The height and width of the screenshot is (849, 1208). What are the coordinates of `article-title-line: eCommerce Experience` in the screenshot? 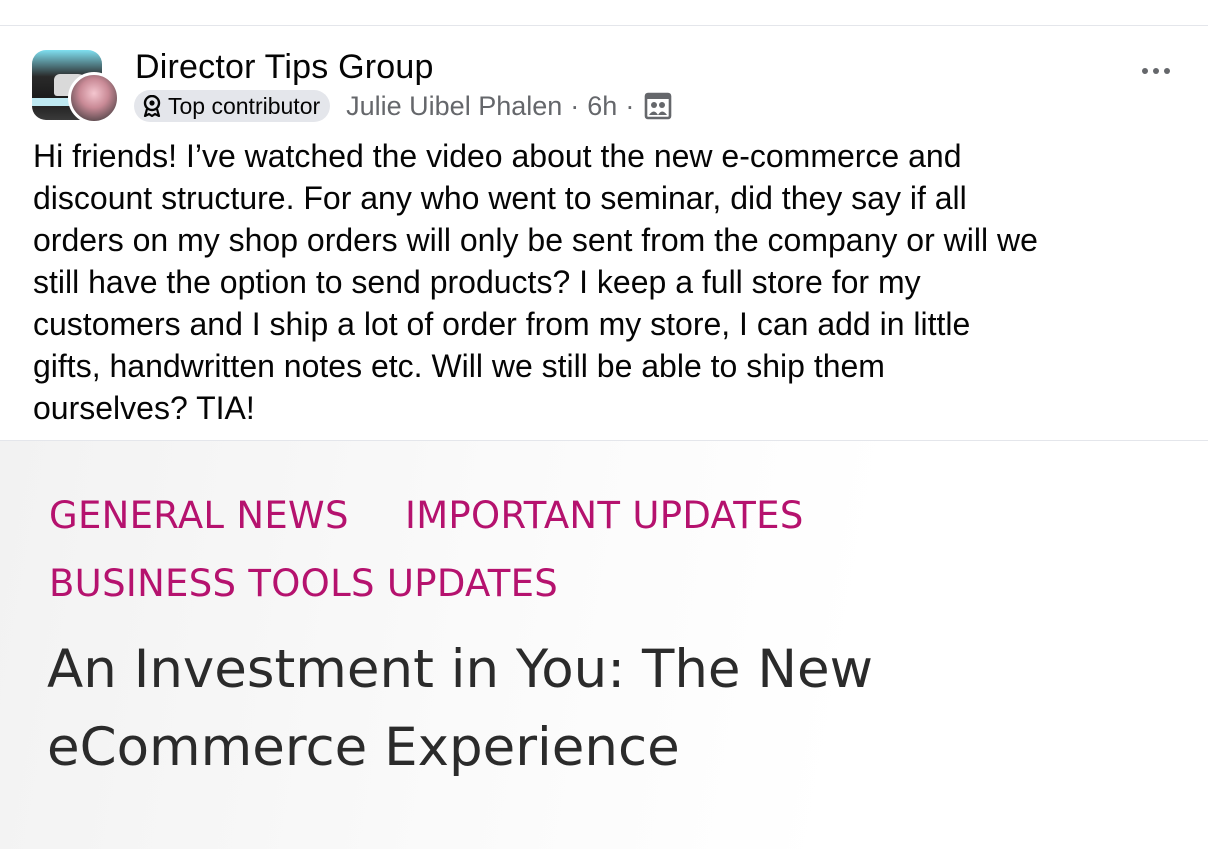 It's located at (363, 747).